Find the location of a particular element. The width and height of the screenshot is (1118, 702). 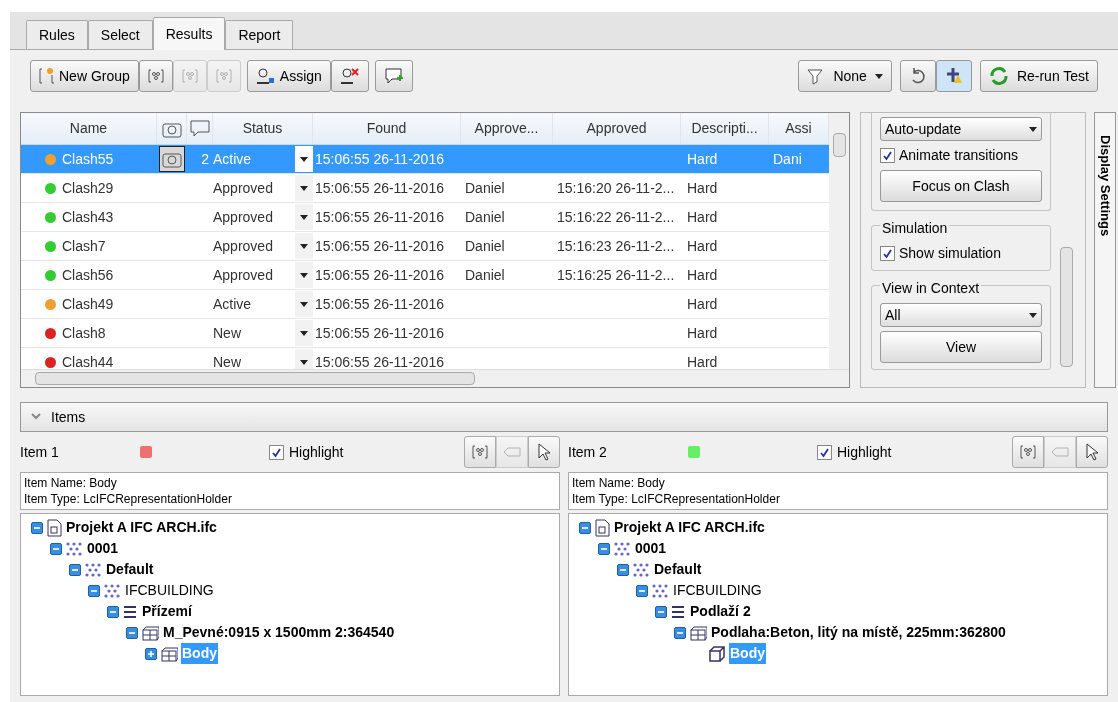

unassign-button is located at coordinates (349, 76).